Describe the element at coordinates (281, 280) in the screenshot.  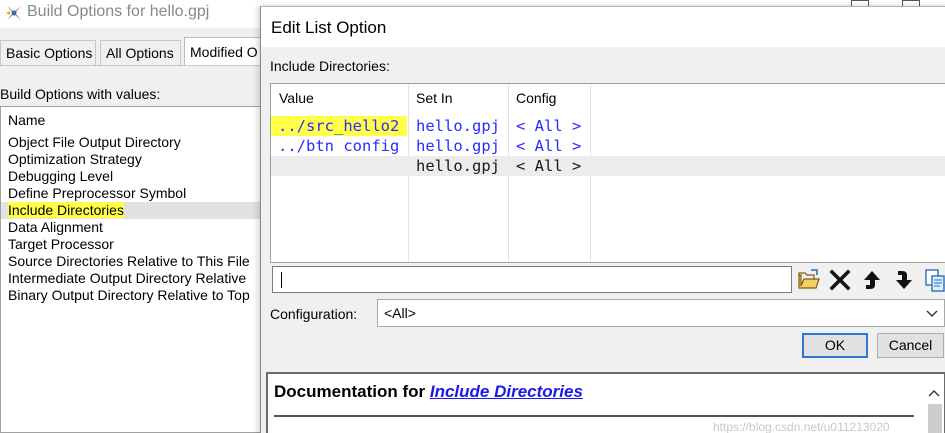
I see `text-caret` at that location.